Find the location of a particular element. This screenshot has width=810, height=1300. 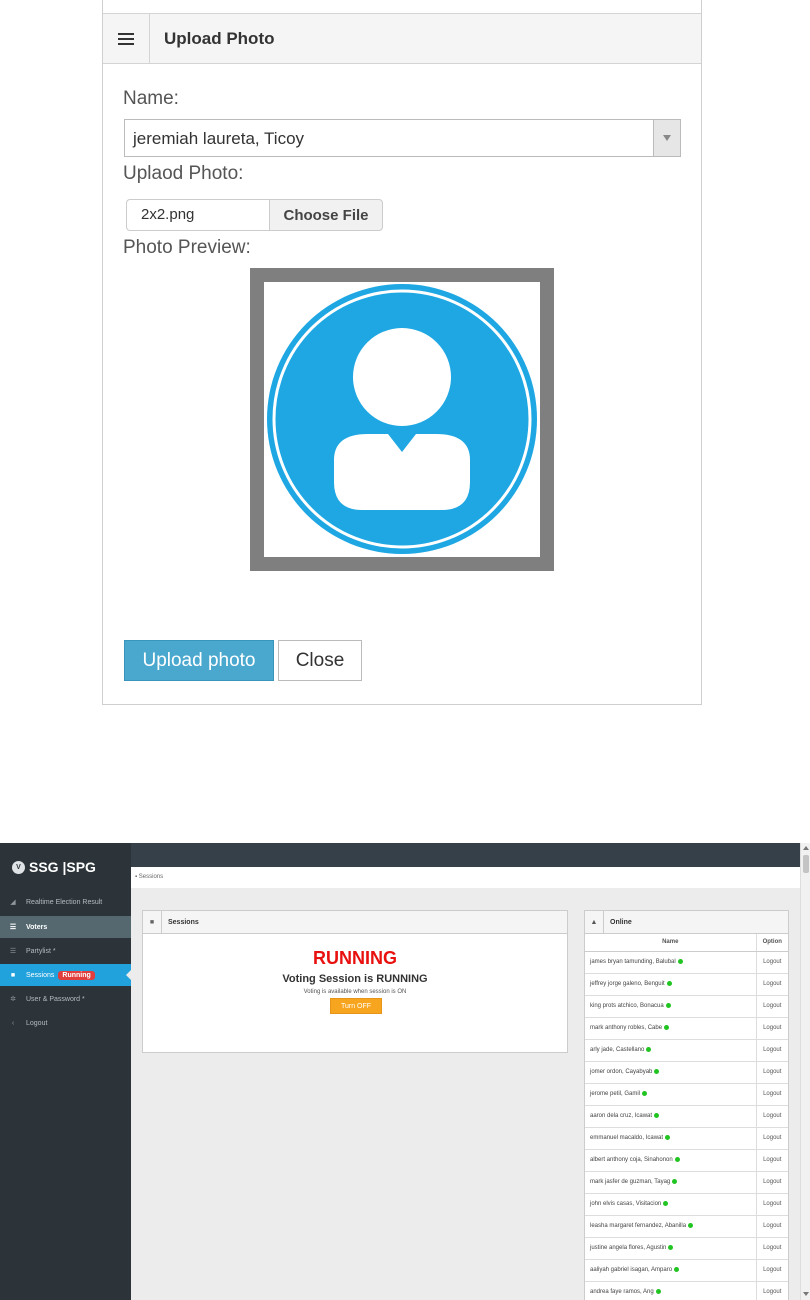

scroll-down-icon is located at coordinates (806, 1294).